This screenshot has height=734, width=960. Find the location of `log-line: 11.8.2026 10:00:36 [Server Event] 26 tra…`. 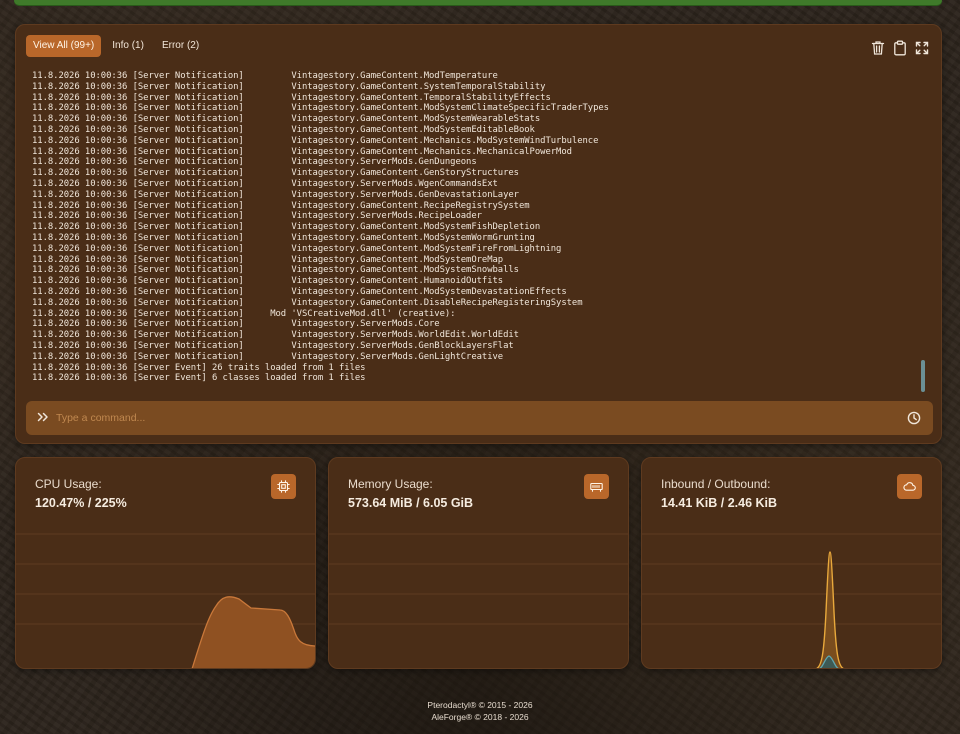

log-line: 11.8.2026 10:00:36 [Server Event] 26 tra… is located at coordinates (199, 367).